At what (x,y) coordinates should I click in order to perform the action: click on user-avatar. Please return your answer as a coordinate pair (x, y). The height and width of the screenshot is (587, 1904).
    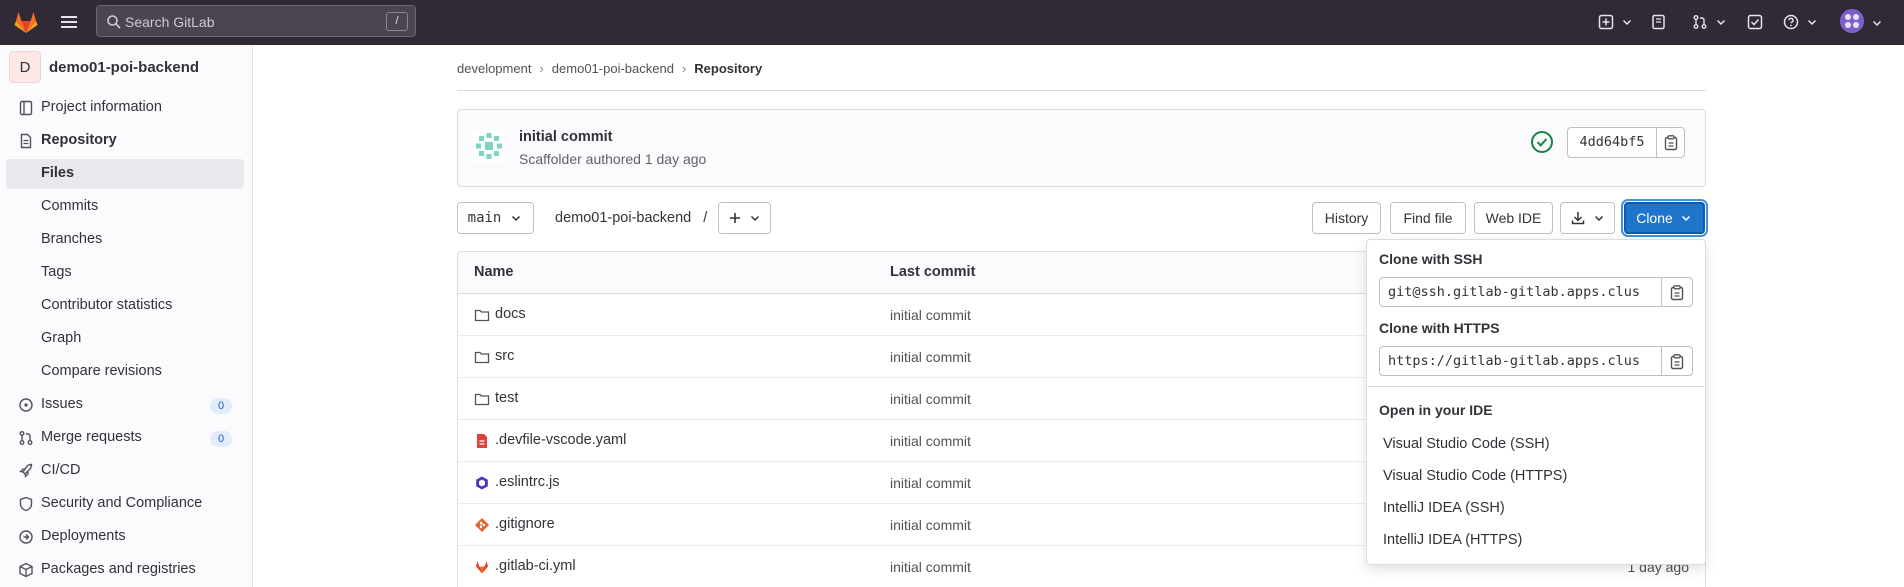
    Looking at the image, I should click on (1852, 21).